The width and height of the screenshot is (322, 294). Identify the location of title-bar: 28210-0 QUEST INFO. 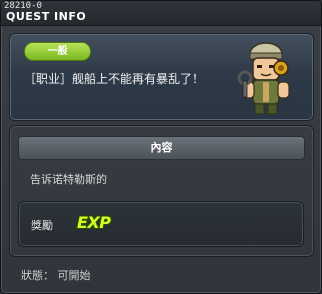
(161, 13).